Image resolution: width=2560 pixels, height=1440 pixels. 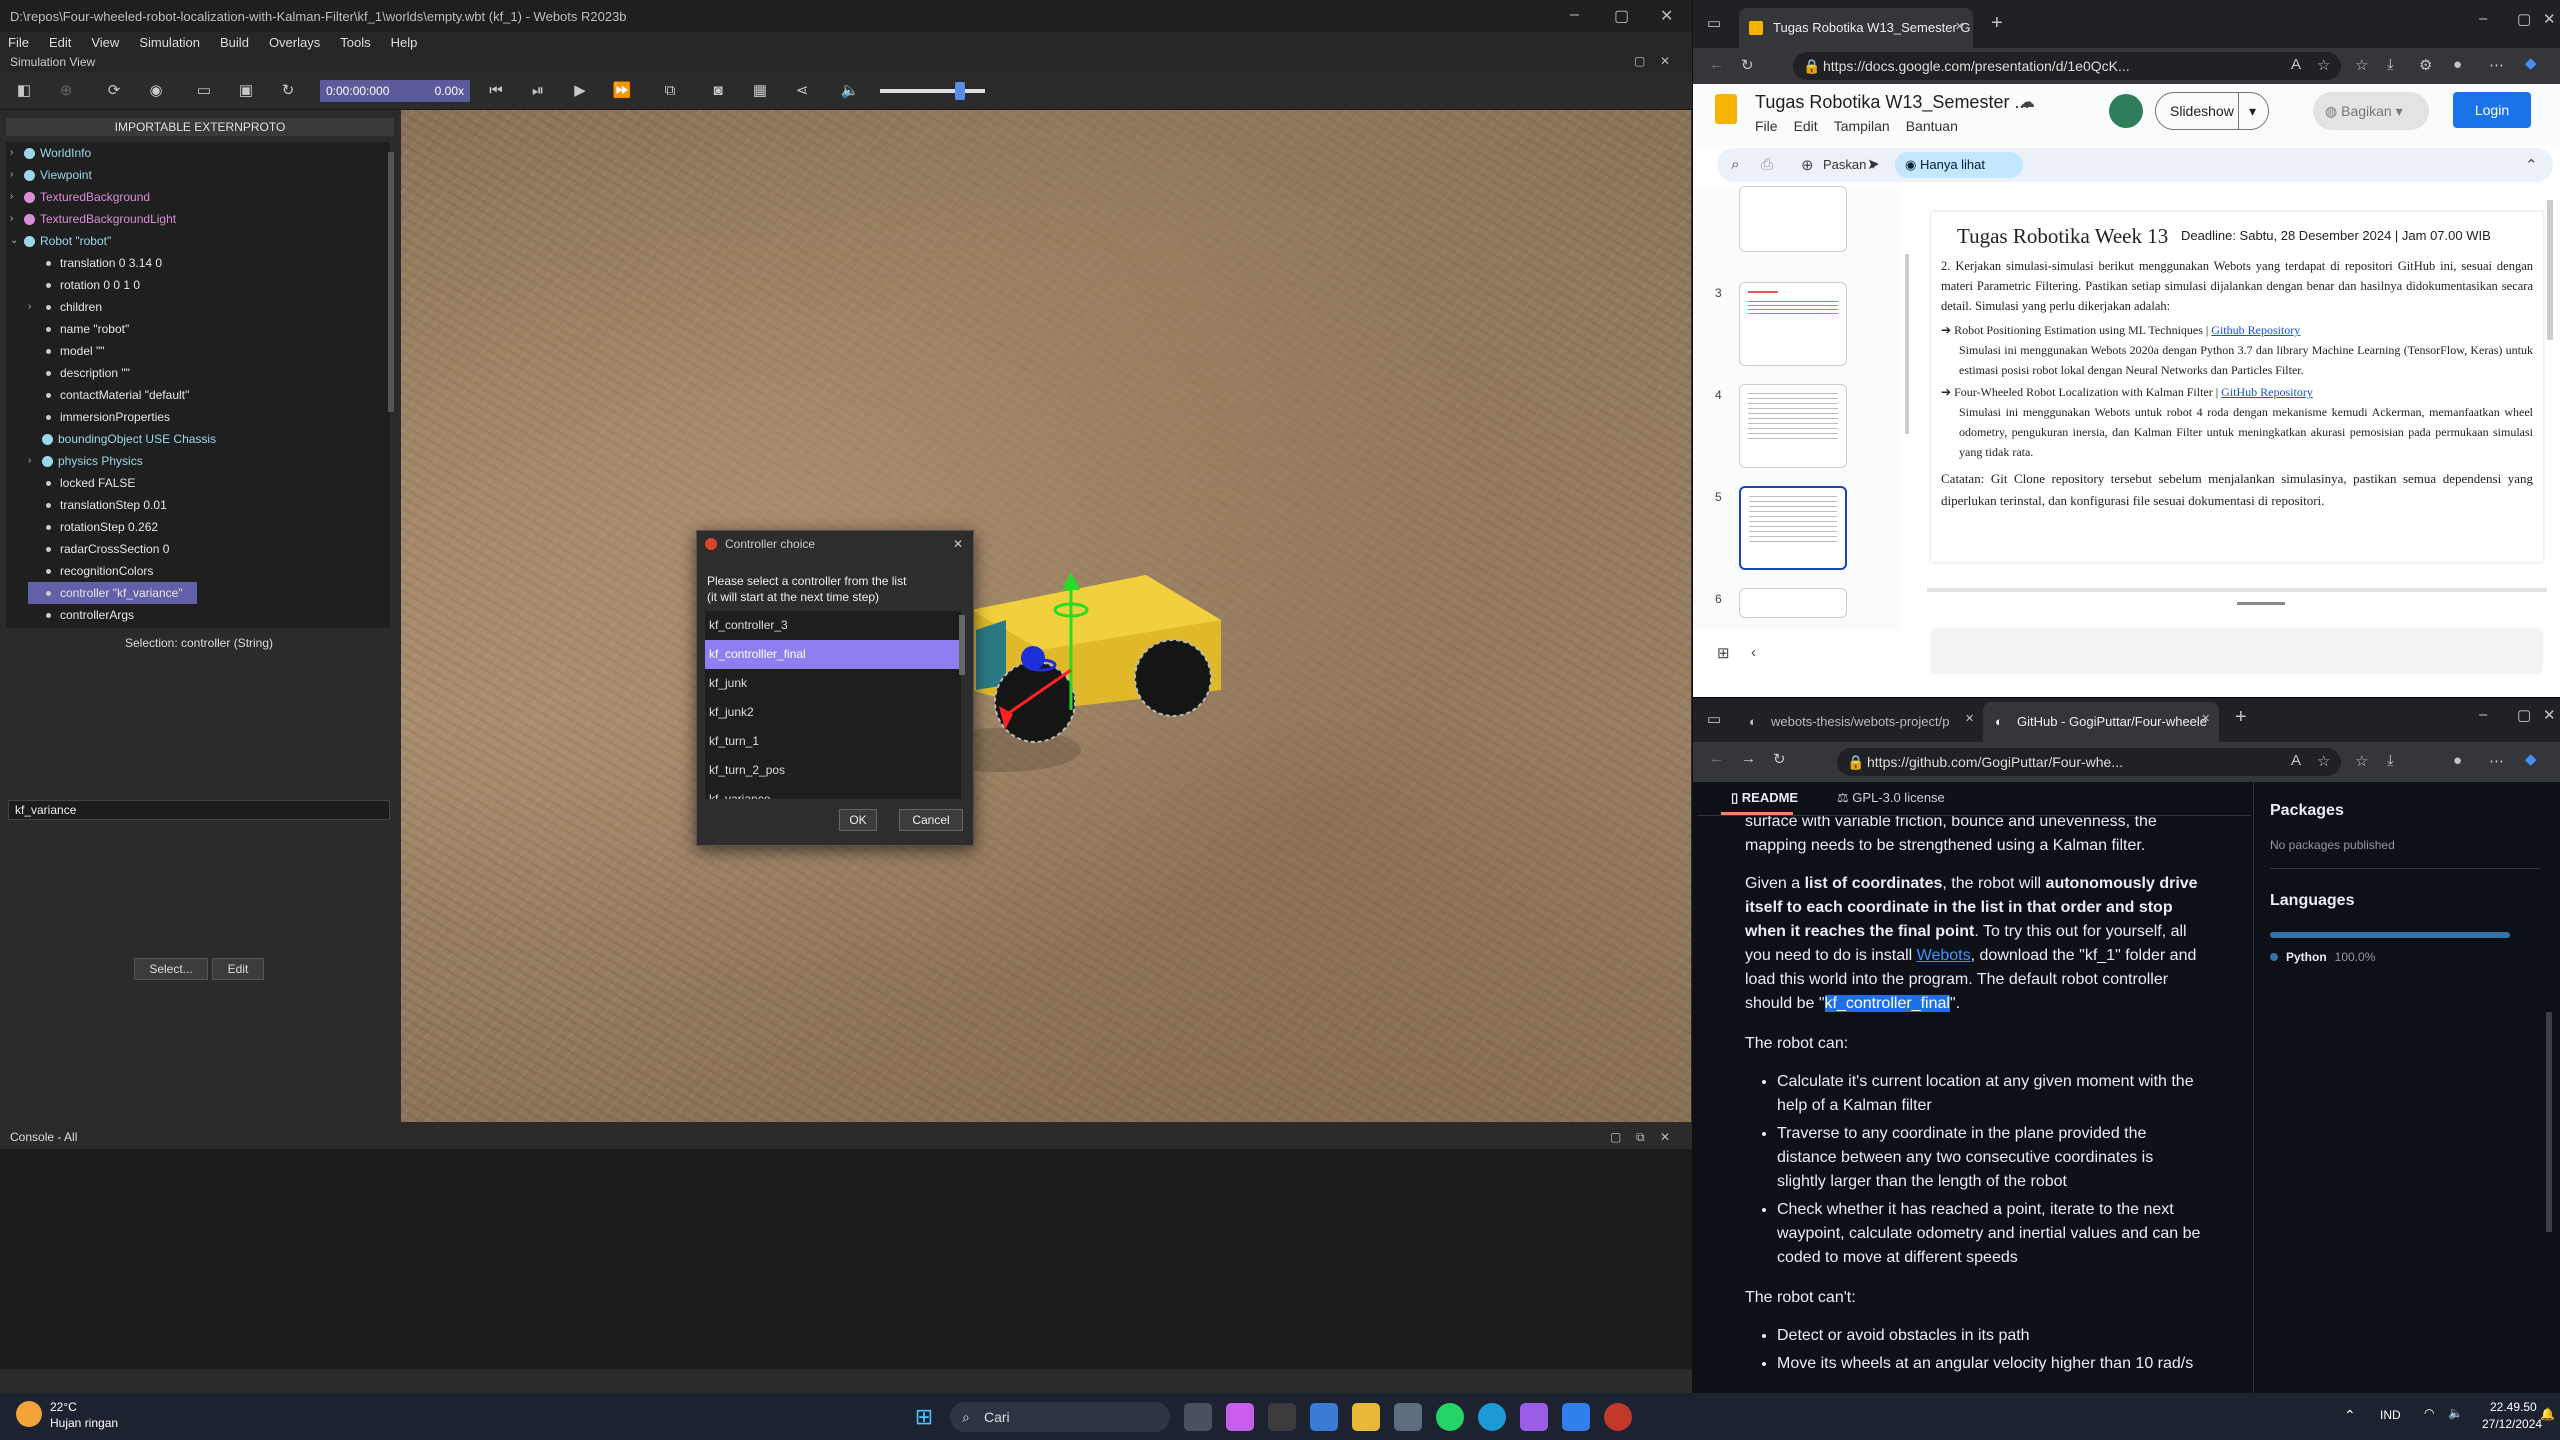 I want to click on github-desktop-icon, so click(x=1534, y=1417).